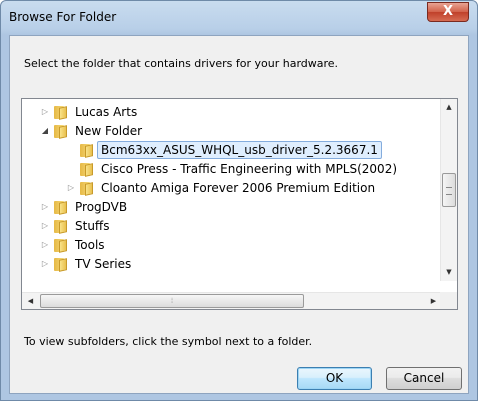 Image resolution: width=480 pixels, height=403 pixels. I want to click on scroll-down-icon: ▼, so click(449, 272).